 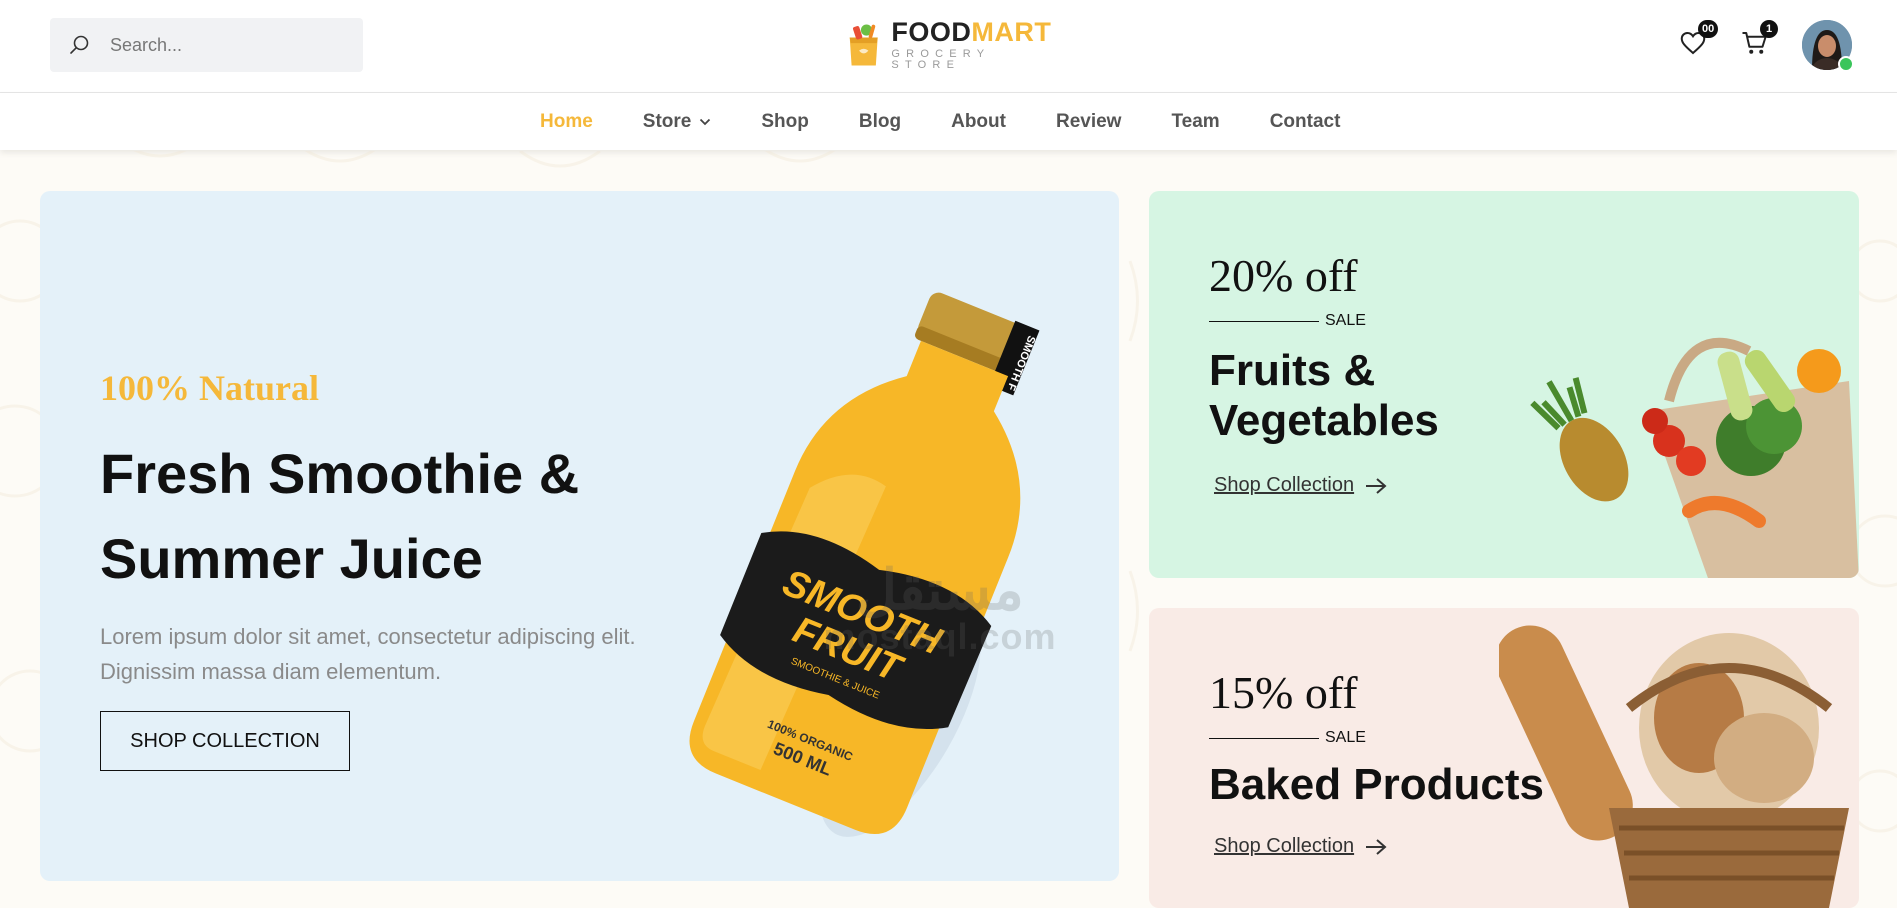 I want to click on shop-collection-link-baked: Shop Collection, so click(x=1301, y=846).